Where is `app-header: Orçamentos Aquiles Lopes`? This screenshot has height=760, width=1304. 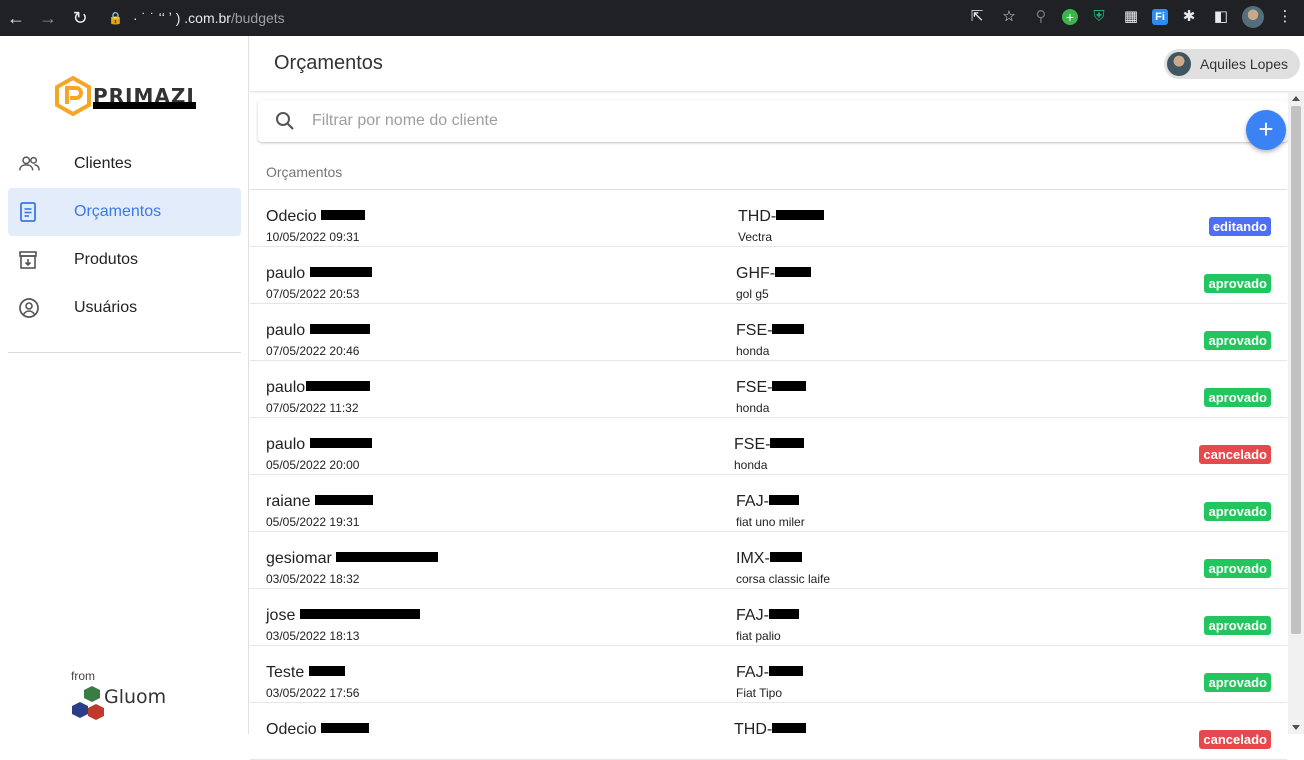
app-header: Orçamentos Aquiles Lopes is located at coordinates (777, 64).